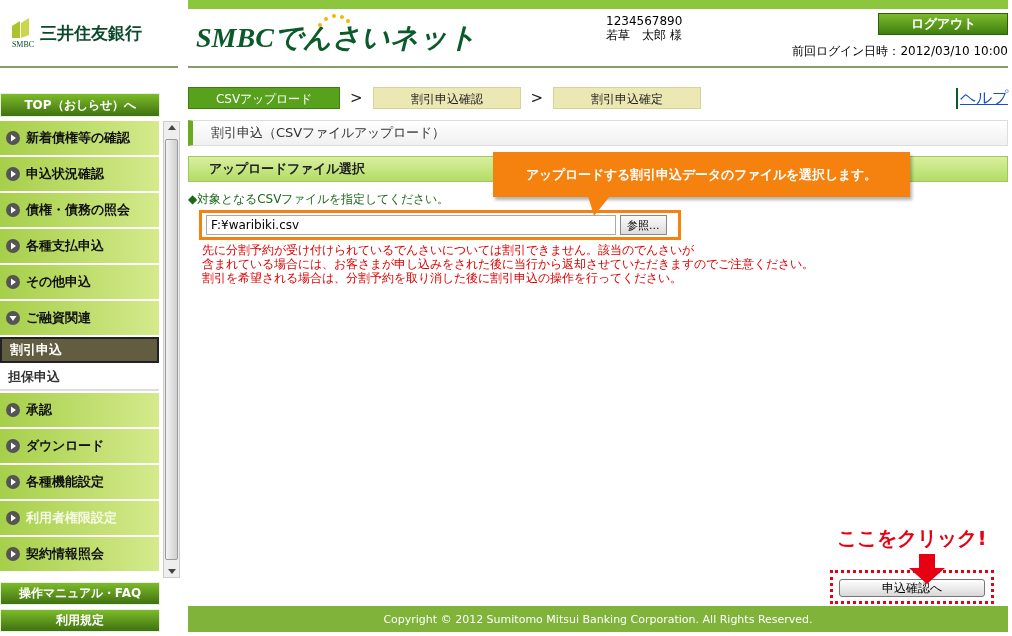 The height and width of the screenshot is (636, 1012). Describe the element at coordinates (598, 619) in the screenshot. I see `copyright-text: Copyright © 2012 Sumitomo Mitsui Banking Corporation. All Rights Reserved.` at that location.